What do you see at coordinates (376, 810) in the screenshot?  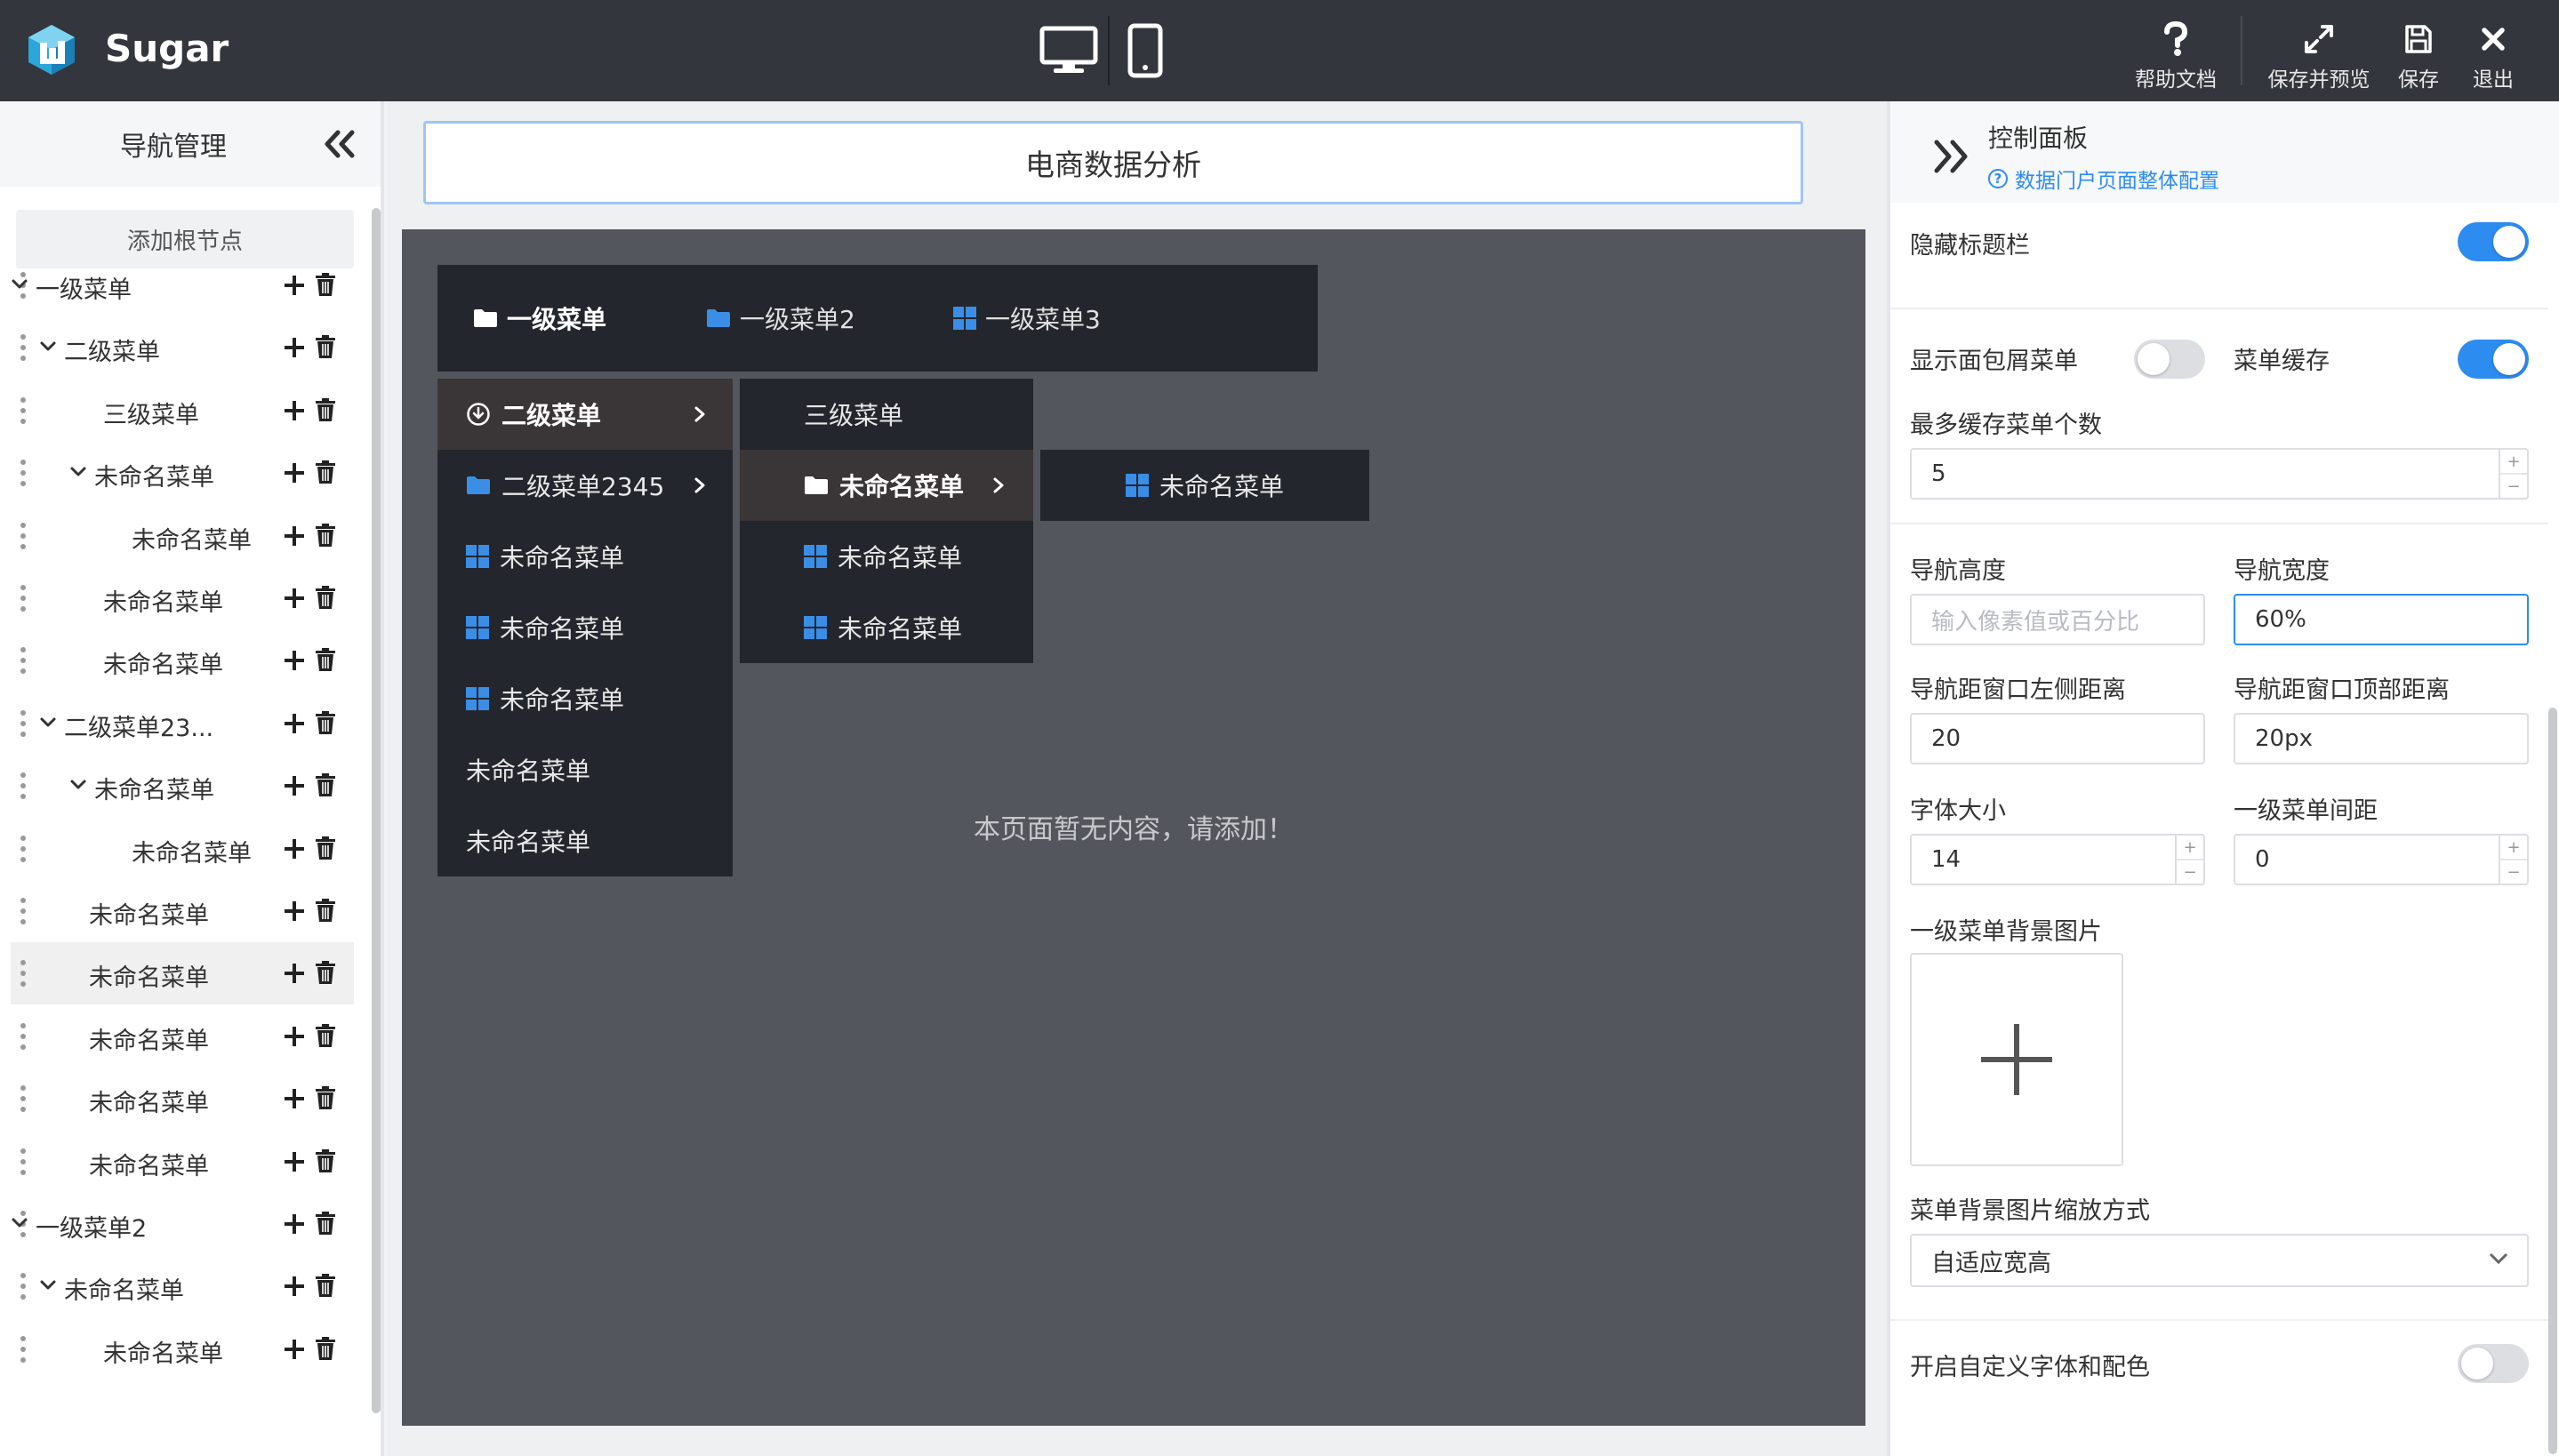 I see `sidebar-scrollbar` at bounding box center [376, 810].